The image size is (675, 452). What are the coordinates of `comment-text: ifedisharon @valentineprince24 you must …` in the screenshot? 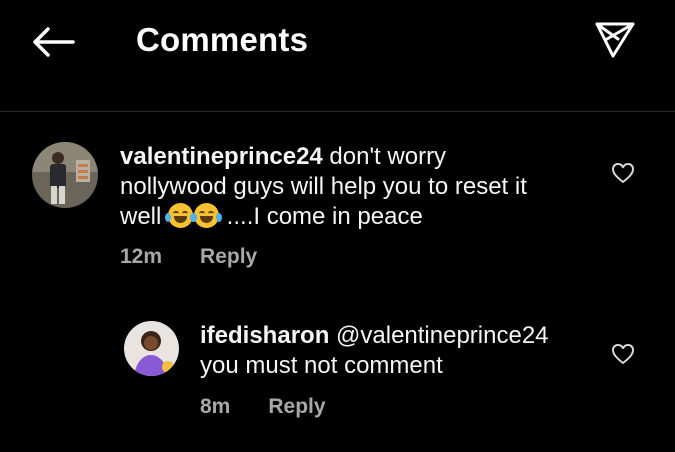 It's located at (400, 351).